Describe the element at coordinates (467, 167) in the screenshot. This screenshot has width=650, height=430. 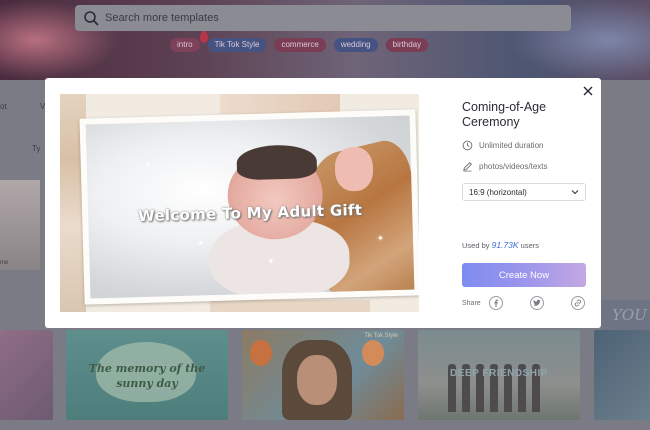
I see `pencil-icon` at that location.